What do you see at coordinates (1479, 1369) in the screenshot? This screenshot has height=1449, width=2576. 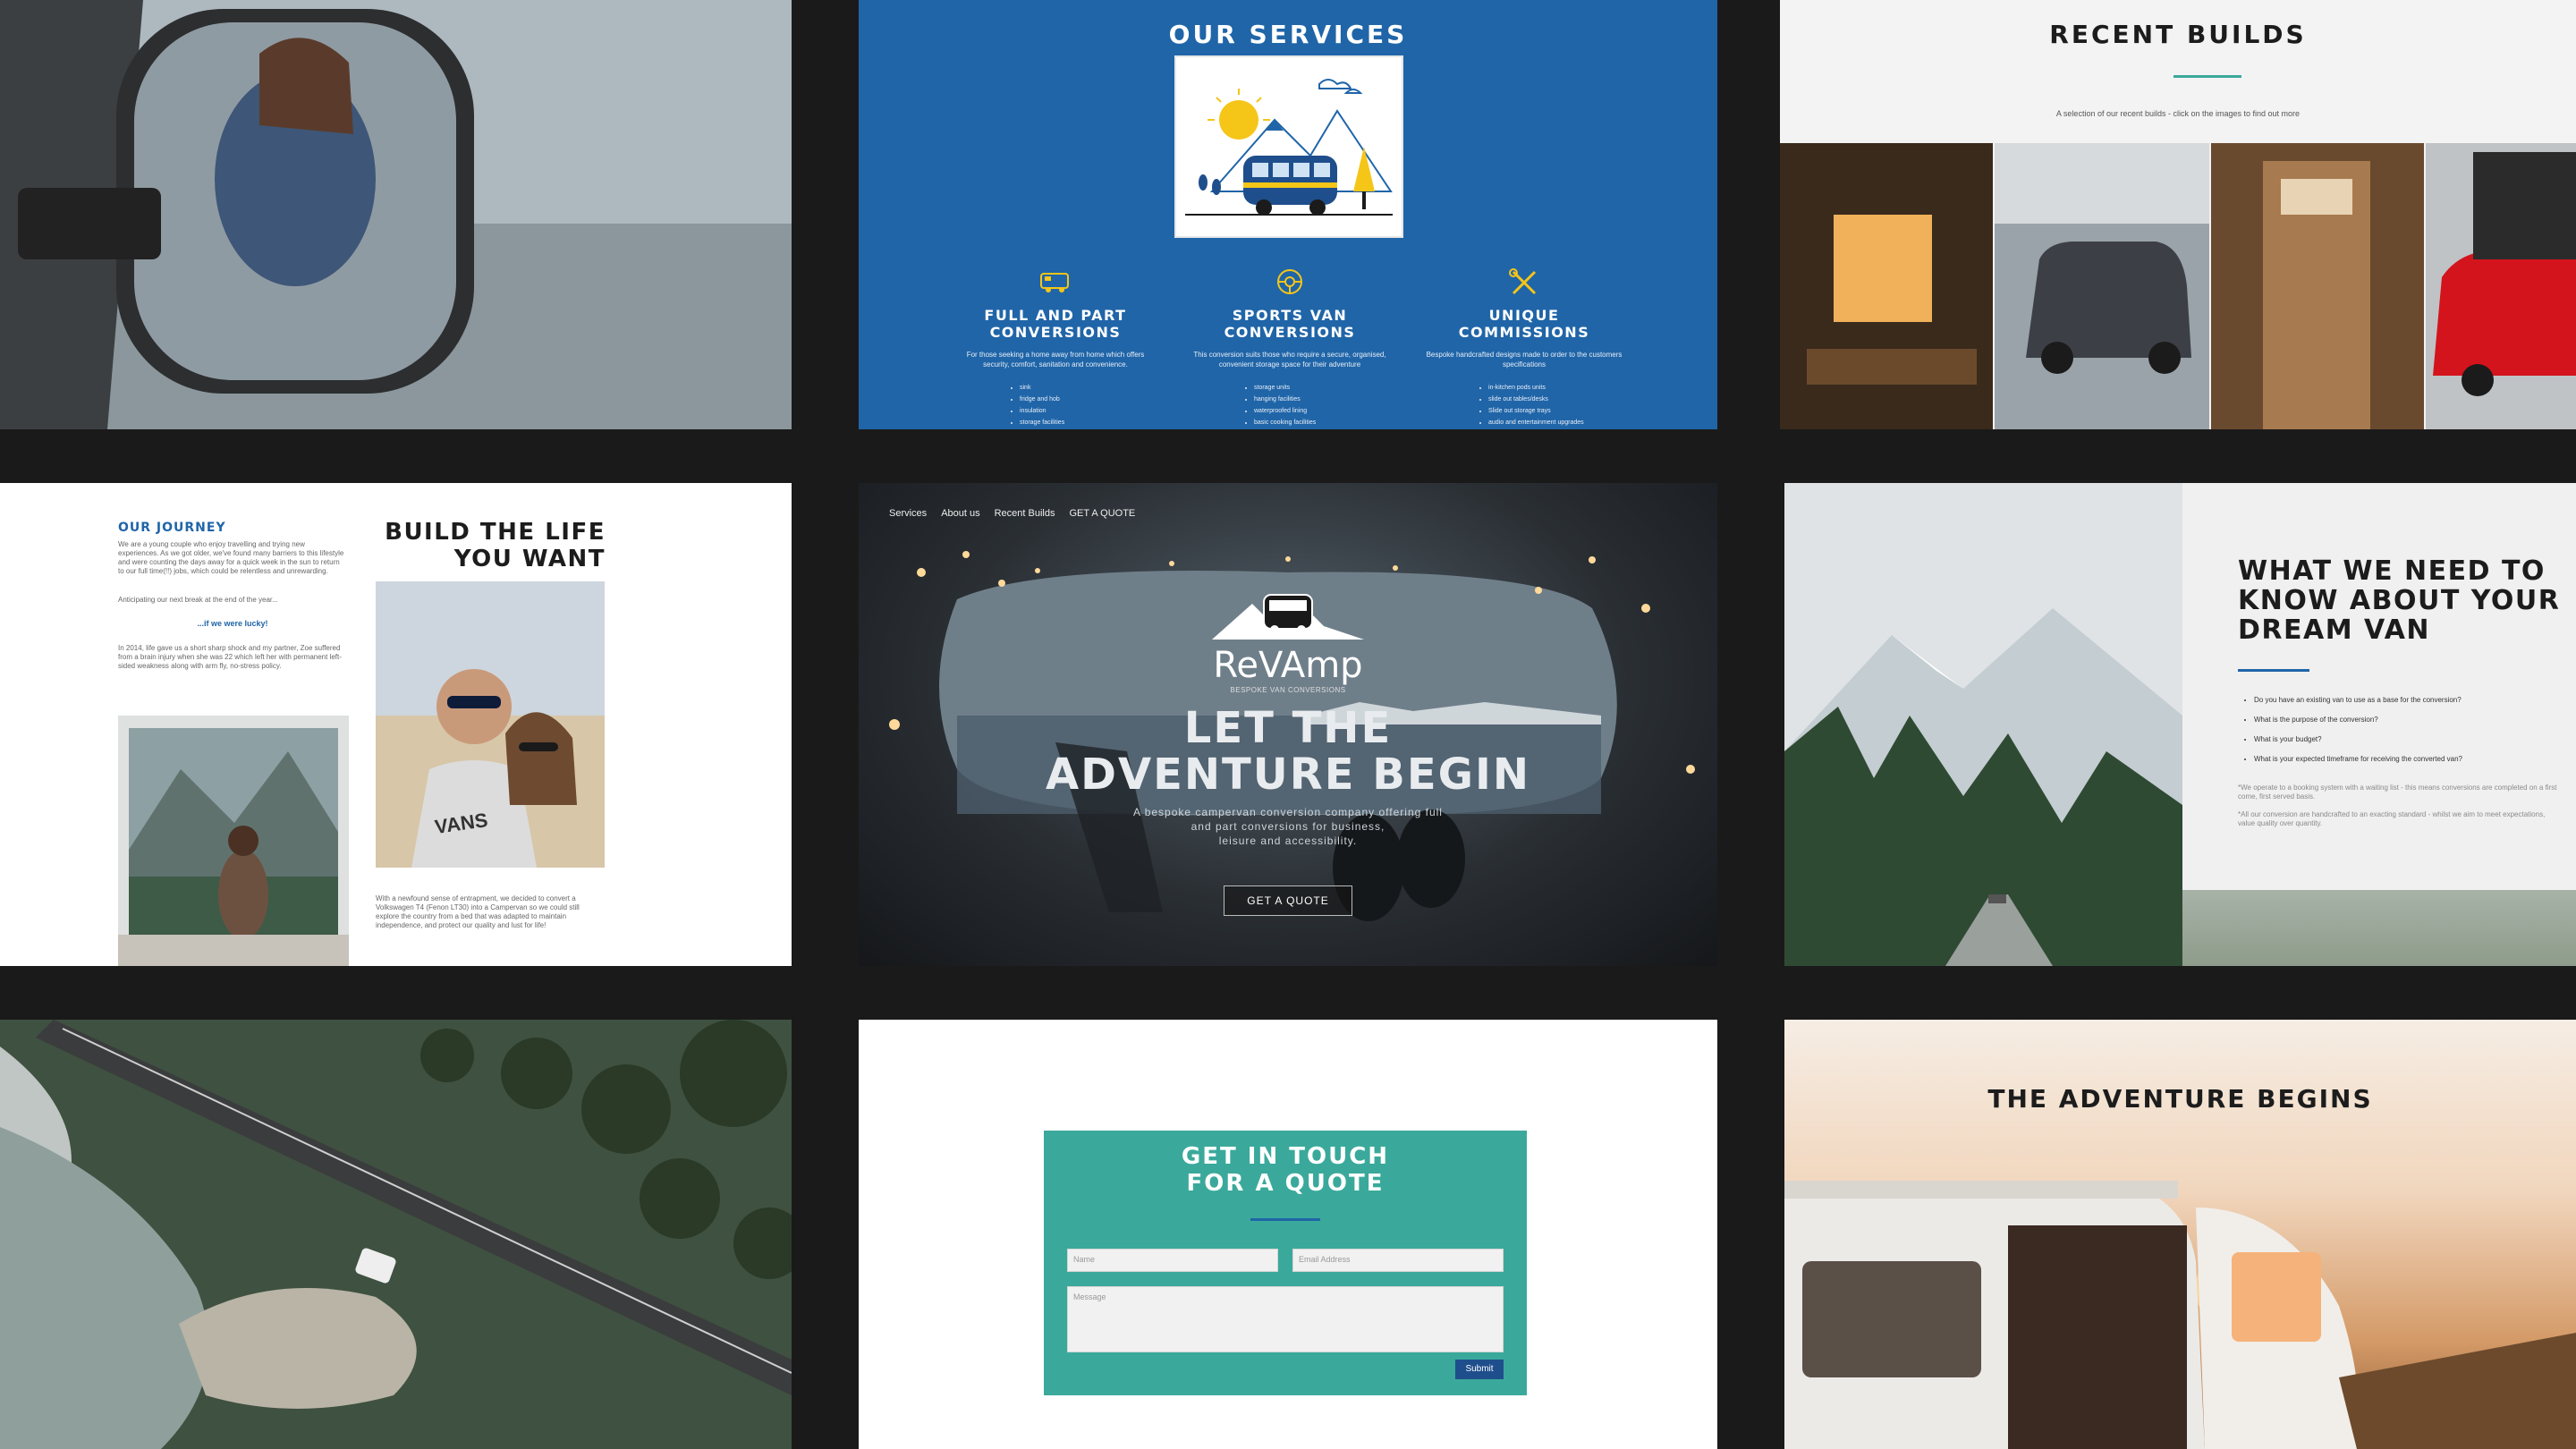 I see `submit-button: Submit` at bounding box center [1479, 1369].